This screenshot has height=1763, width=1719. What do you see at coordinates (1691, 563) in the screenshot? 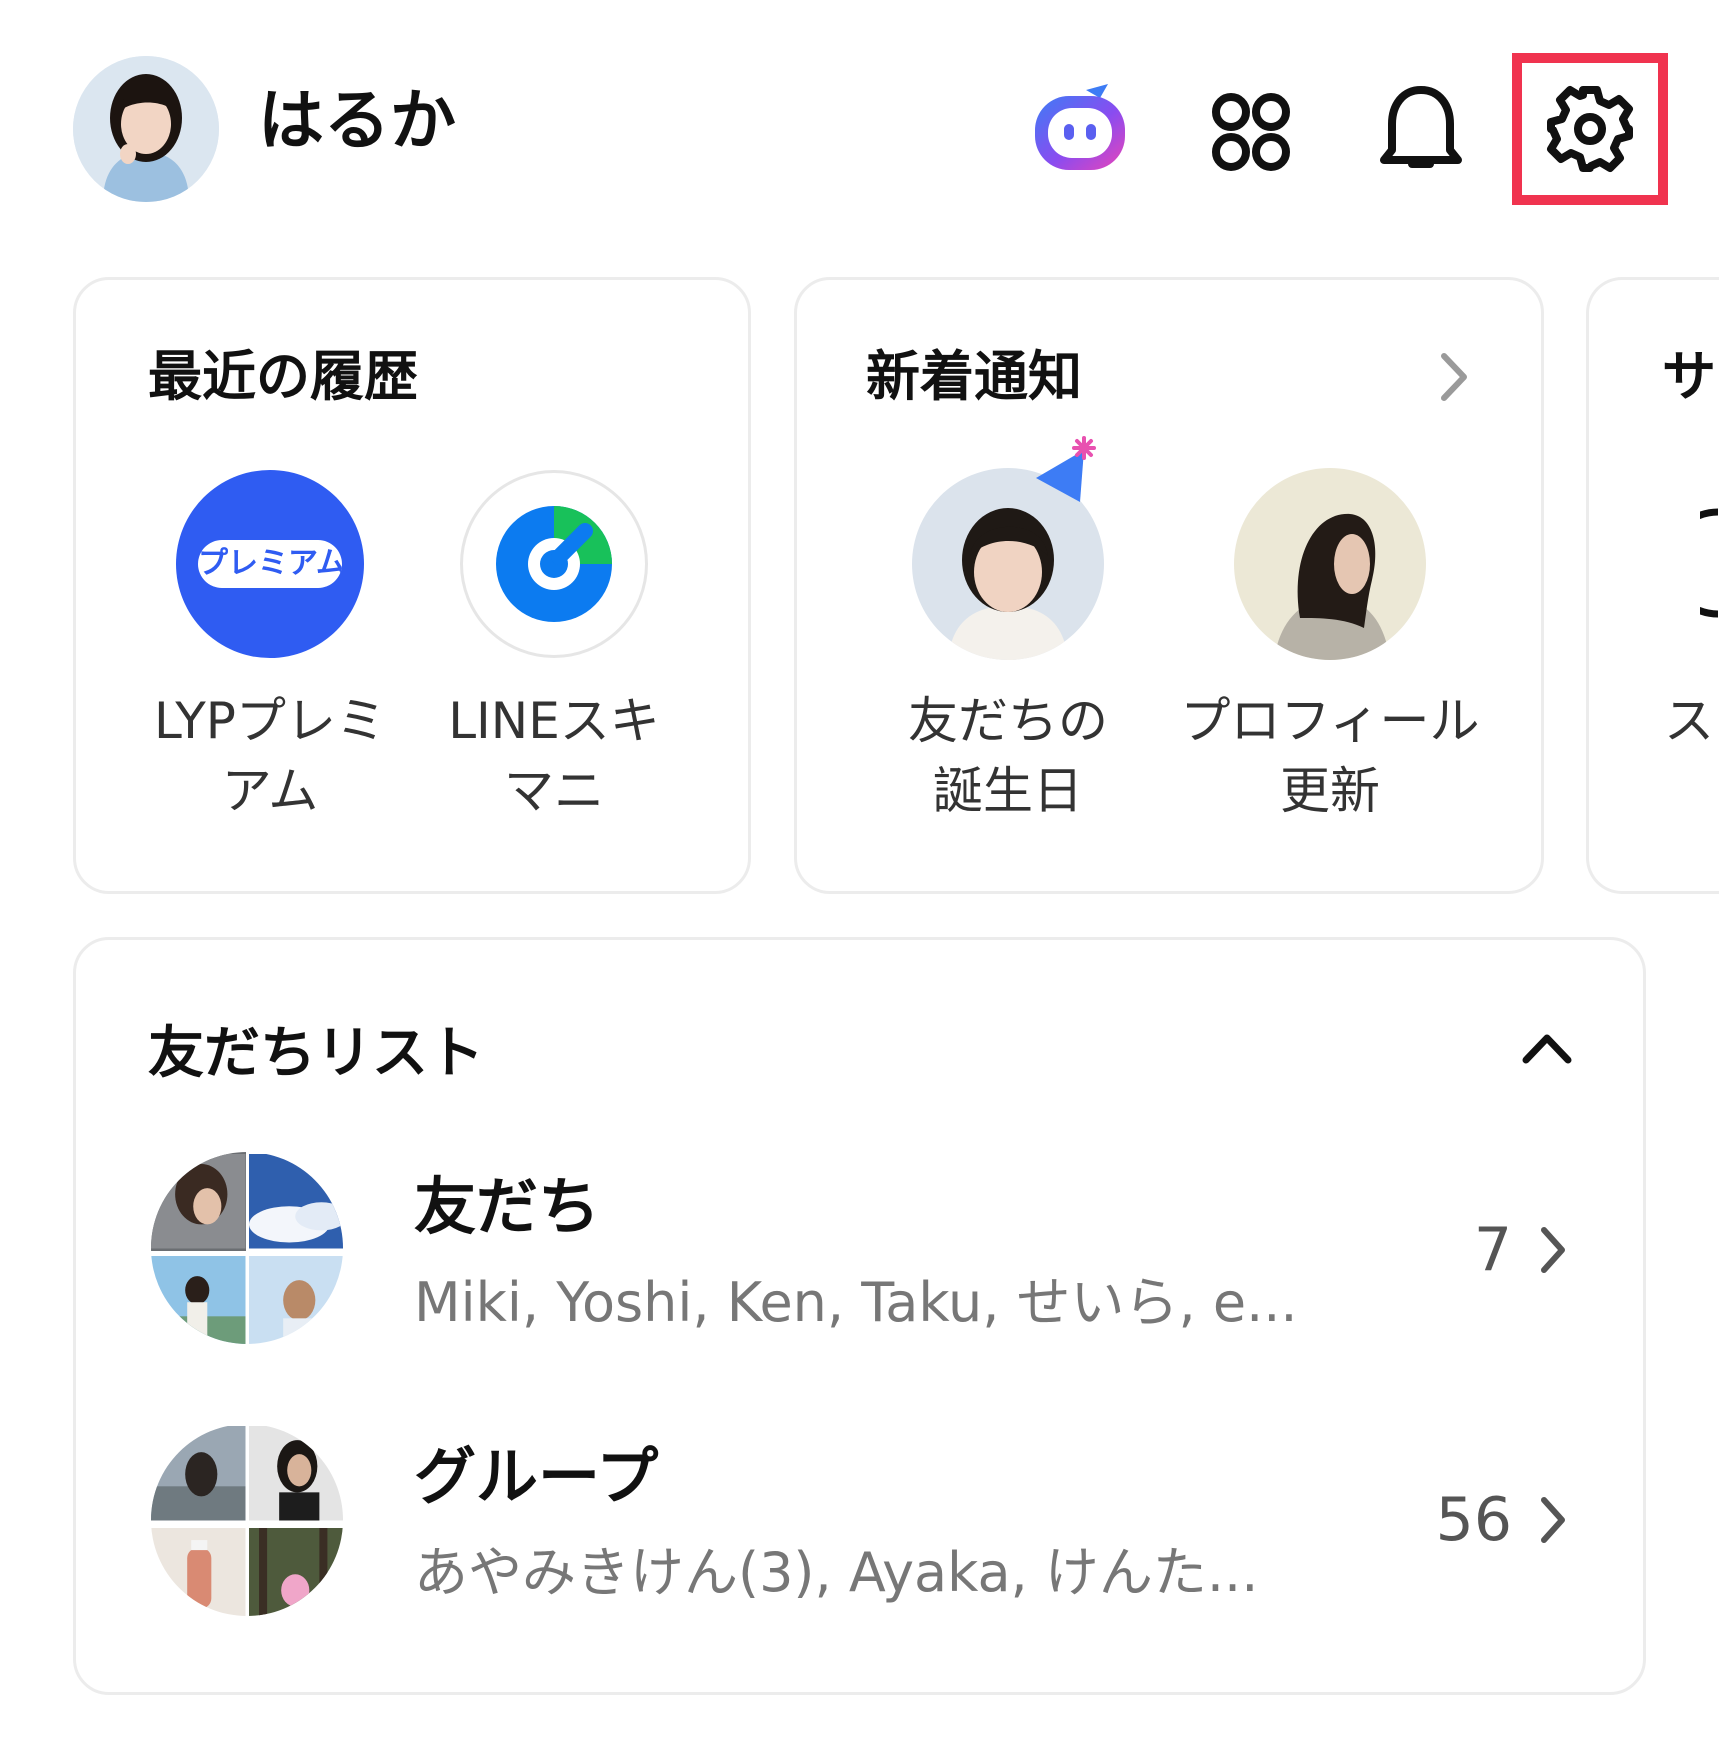
I see `third-card-icon` at bounding box center [1691, 563].